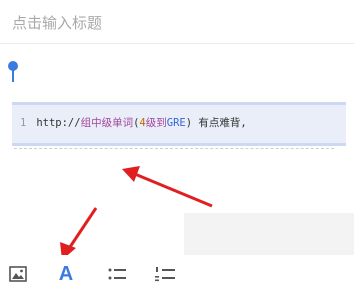 The height and width of the screenshot is (294, 354). I want to click on title-input, so click(172, 23).